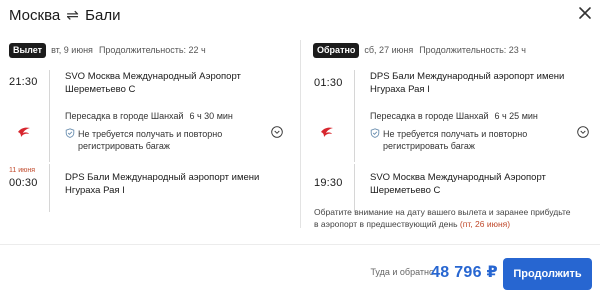  Describe the element at coordinates (35, 15) in the screenshot. I see `origin-city: Москва` at that location.